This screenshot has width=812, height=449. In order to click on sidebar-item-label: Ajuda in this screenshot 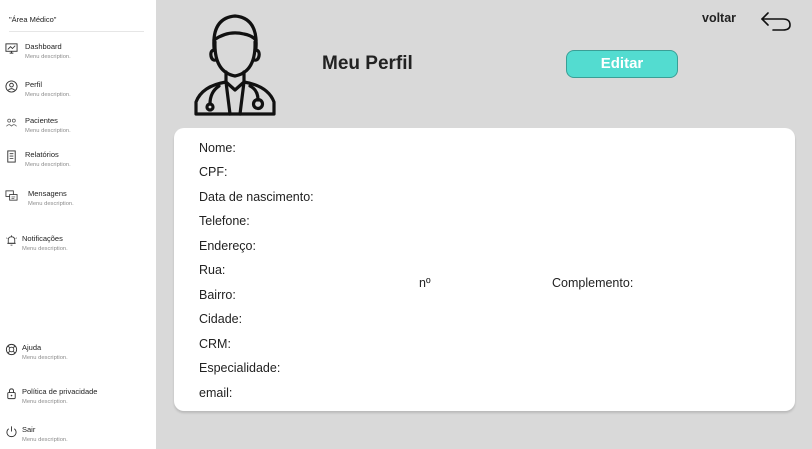, I will do `click(32, 347)`.